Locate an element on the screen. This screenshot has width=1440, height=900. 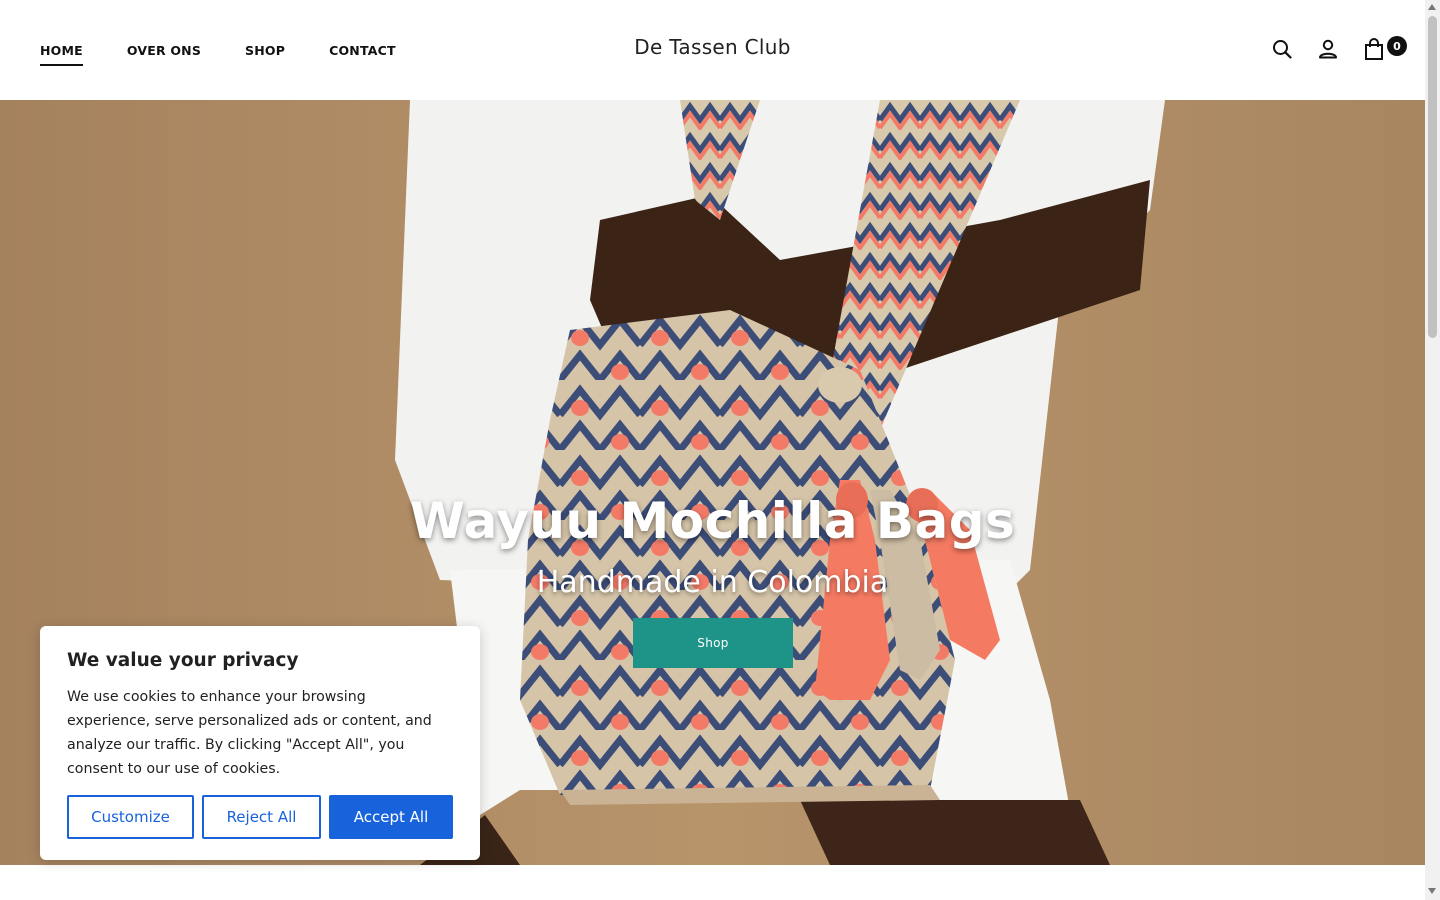
header-icons: 0 is located at coordinates (1339, 48).